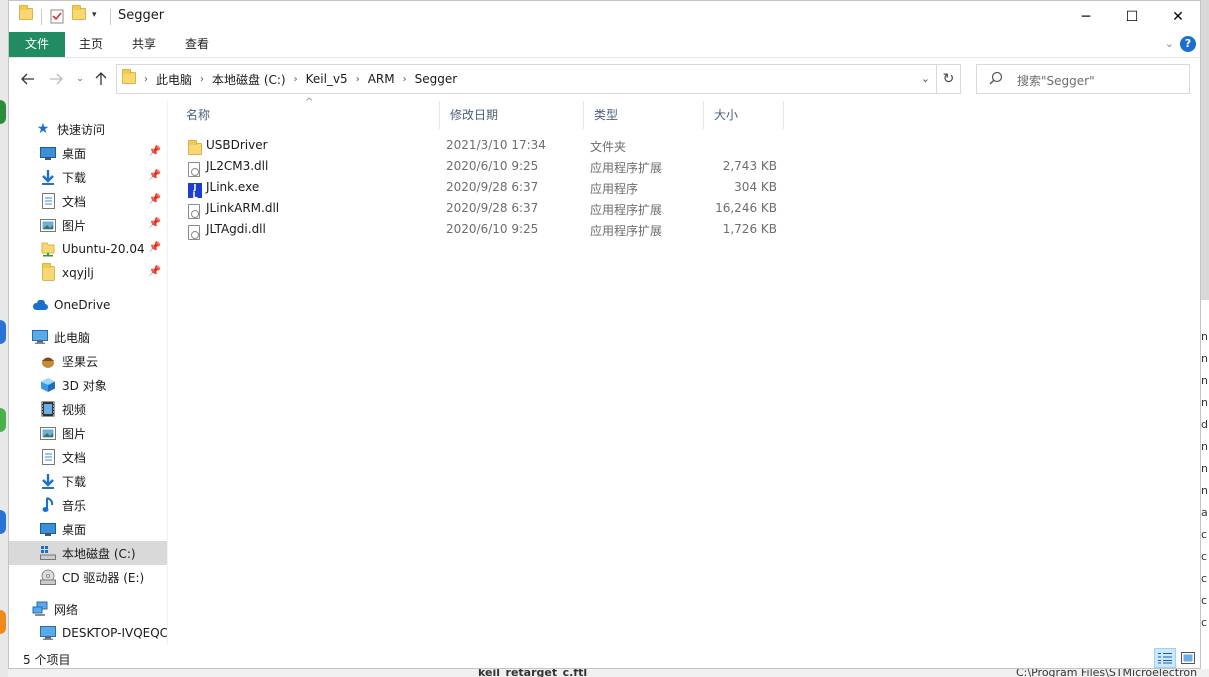 This screenshot has width=1209, height=677. Describe the element at coordinates (1178, 16) in the screenshot. I see `close-button: ✕` at that location.